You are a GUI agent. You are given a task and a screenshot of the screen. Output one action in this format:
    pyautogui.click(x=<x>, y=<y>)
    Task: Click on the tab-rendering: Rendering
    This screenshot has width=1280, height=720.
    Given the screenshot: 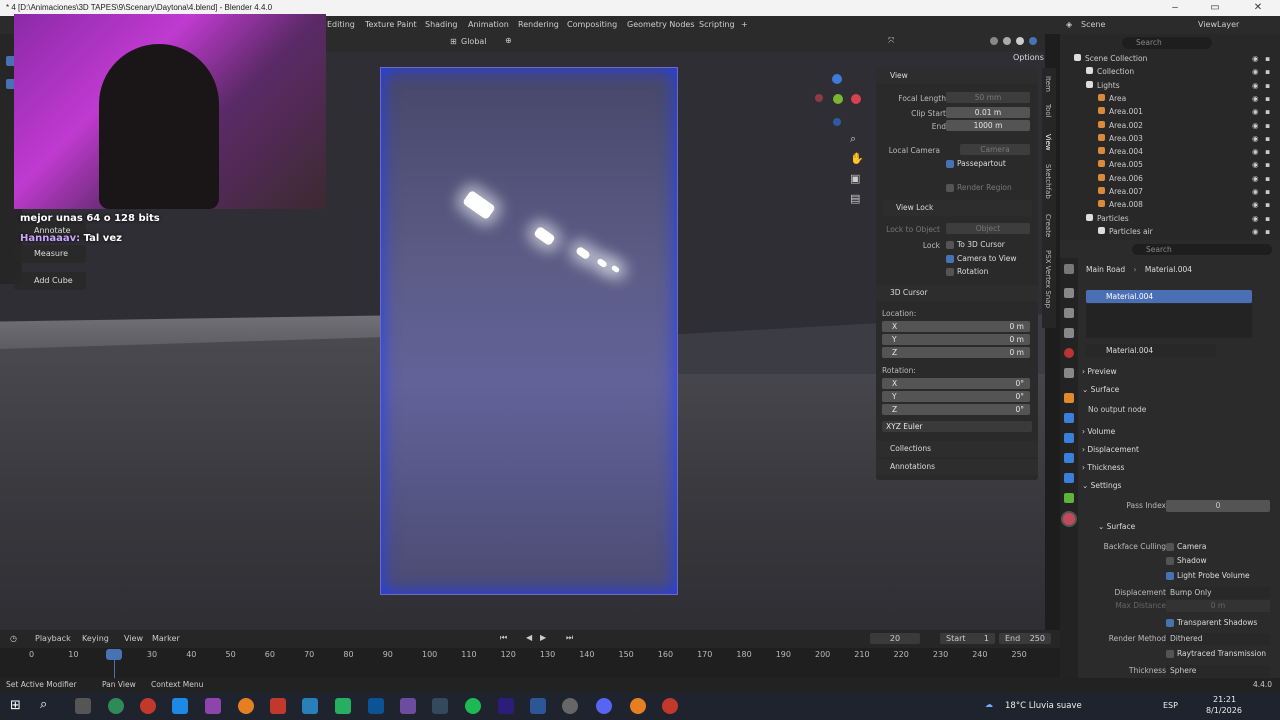 What is the action you would take?
    pyautogui.click(x=538, y=25)
    